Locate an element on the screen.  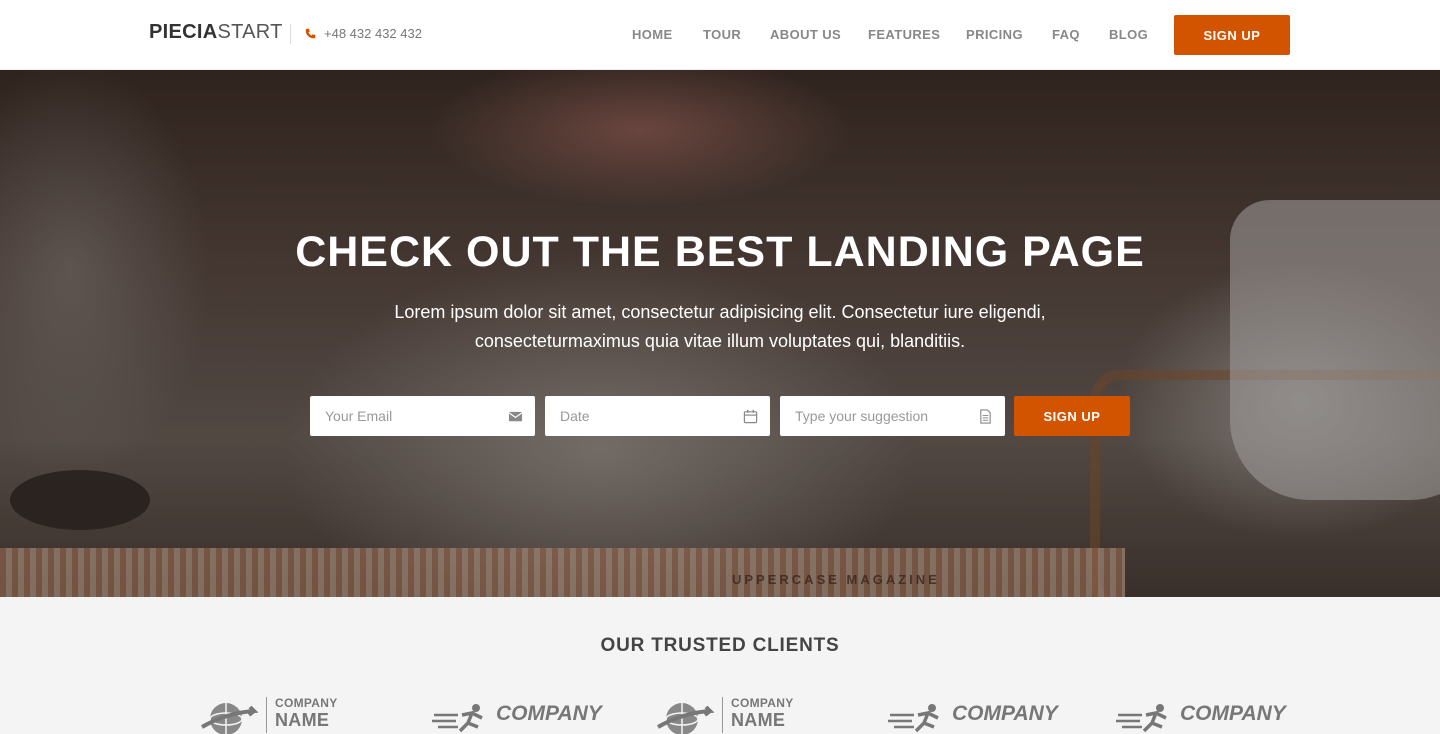
date-field is located at coordinates (657, 416).